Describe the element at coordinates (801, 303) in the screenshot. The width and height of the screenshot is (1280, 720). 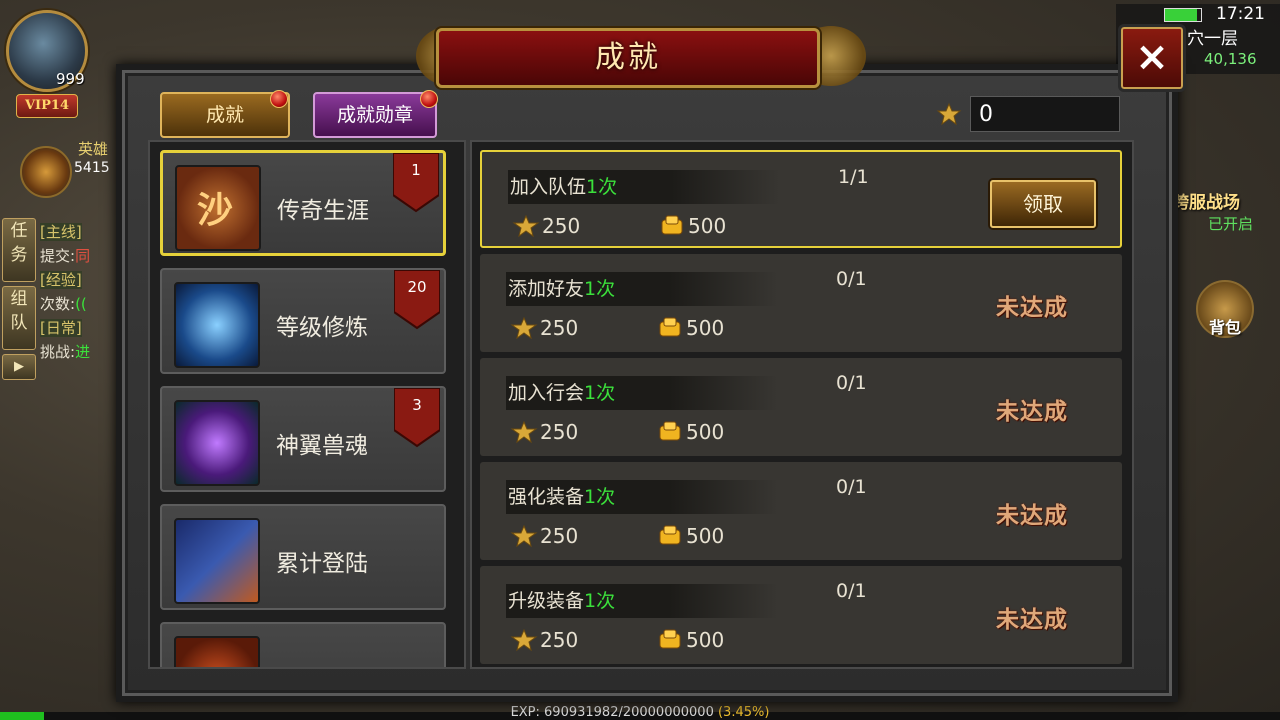
I see `achievement-row: 添加好友1次 0/1 250 500 未达成` at that location.